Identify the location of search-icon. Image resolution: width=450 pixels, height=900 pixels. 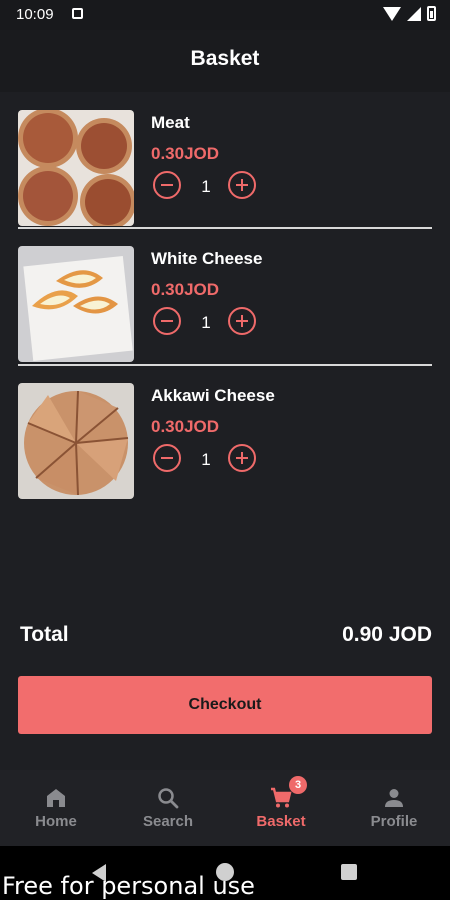
(168, 798).